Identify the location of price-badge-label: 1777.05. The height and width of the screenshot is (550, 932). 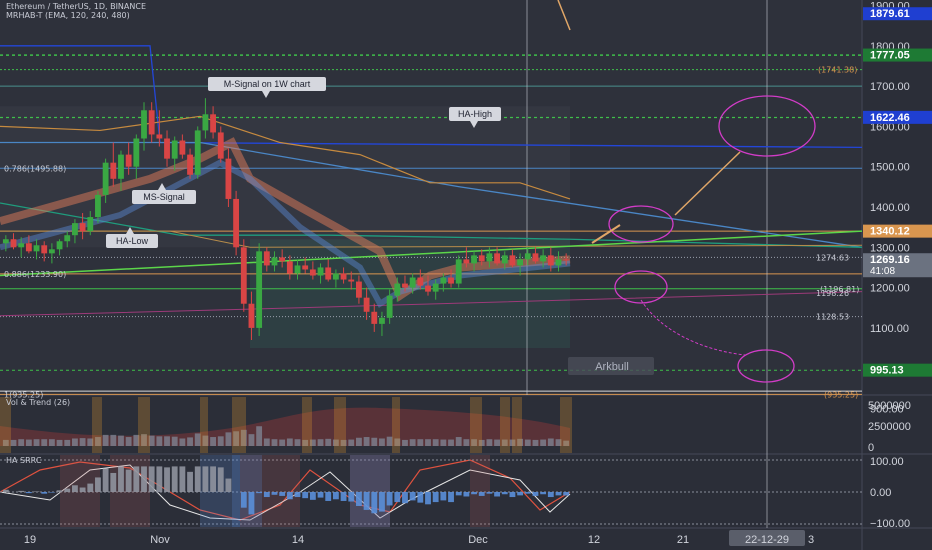
(890, 56).